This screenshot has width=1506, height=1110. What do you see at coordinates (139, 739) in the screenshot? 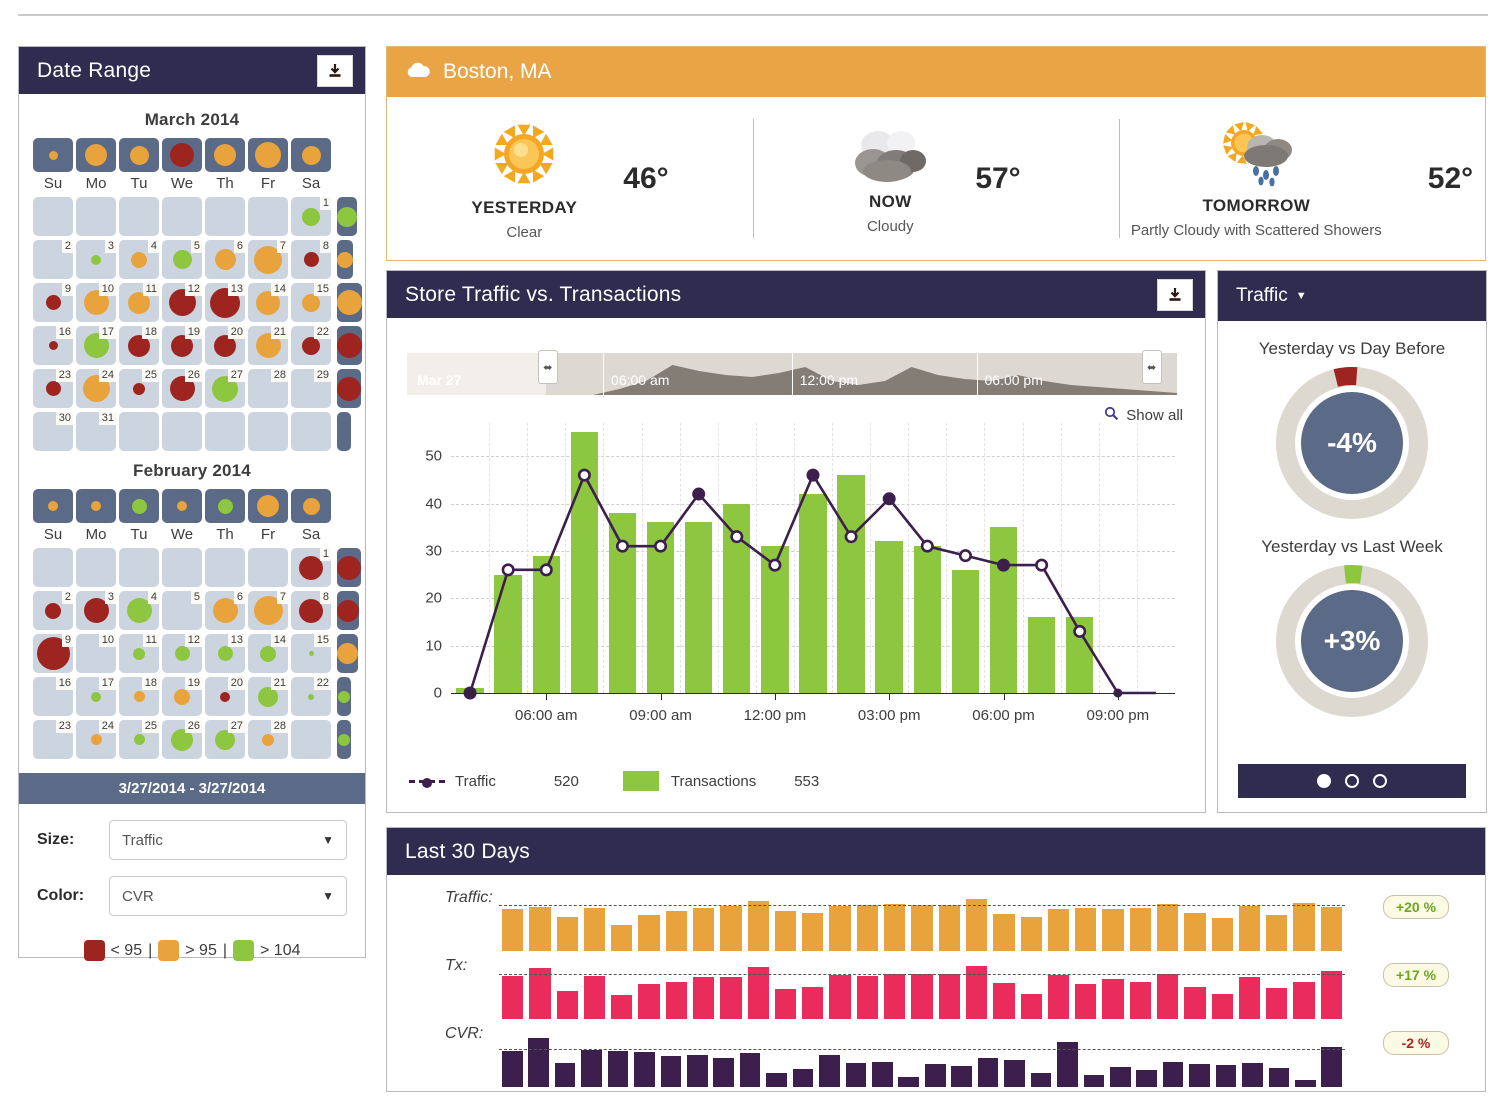
I see `day-cell: 25` at bounding box center [139, 739].